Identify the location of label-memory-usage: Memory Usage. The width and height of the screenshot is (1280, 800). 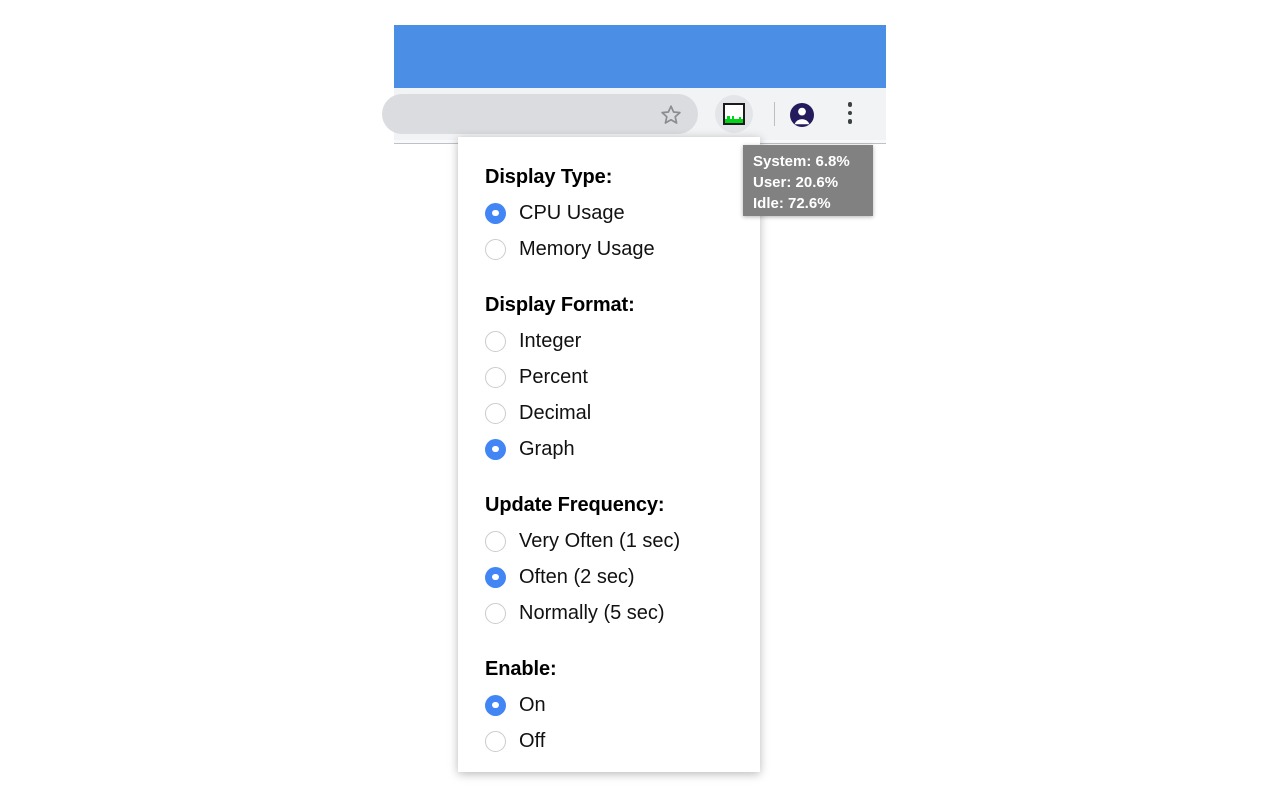
(587, 249).